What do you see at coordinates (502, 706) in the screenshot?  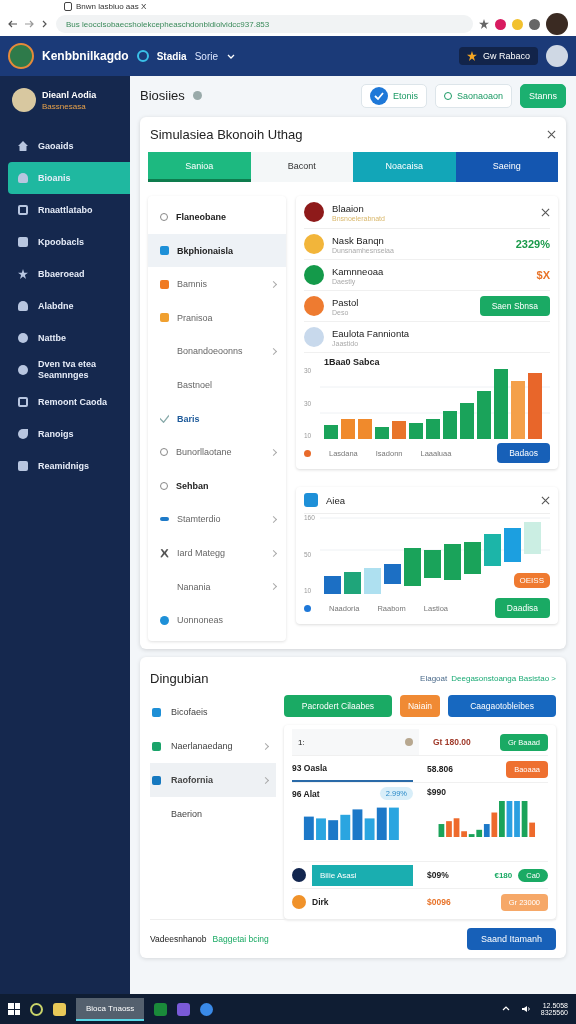 I see `action-button: Caagaotobleibes` at bounding box center [502, 706].